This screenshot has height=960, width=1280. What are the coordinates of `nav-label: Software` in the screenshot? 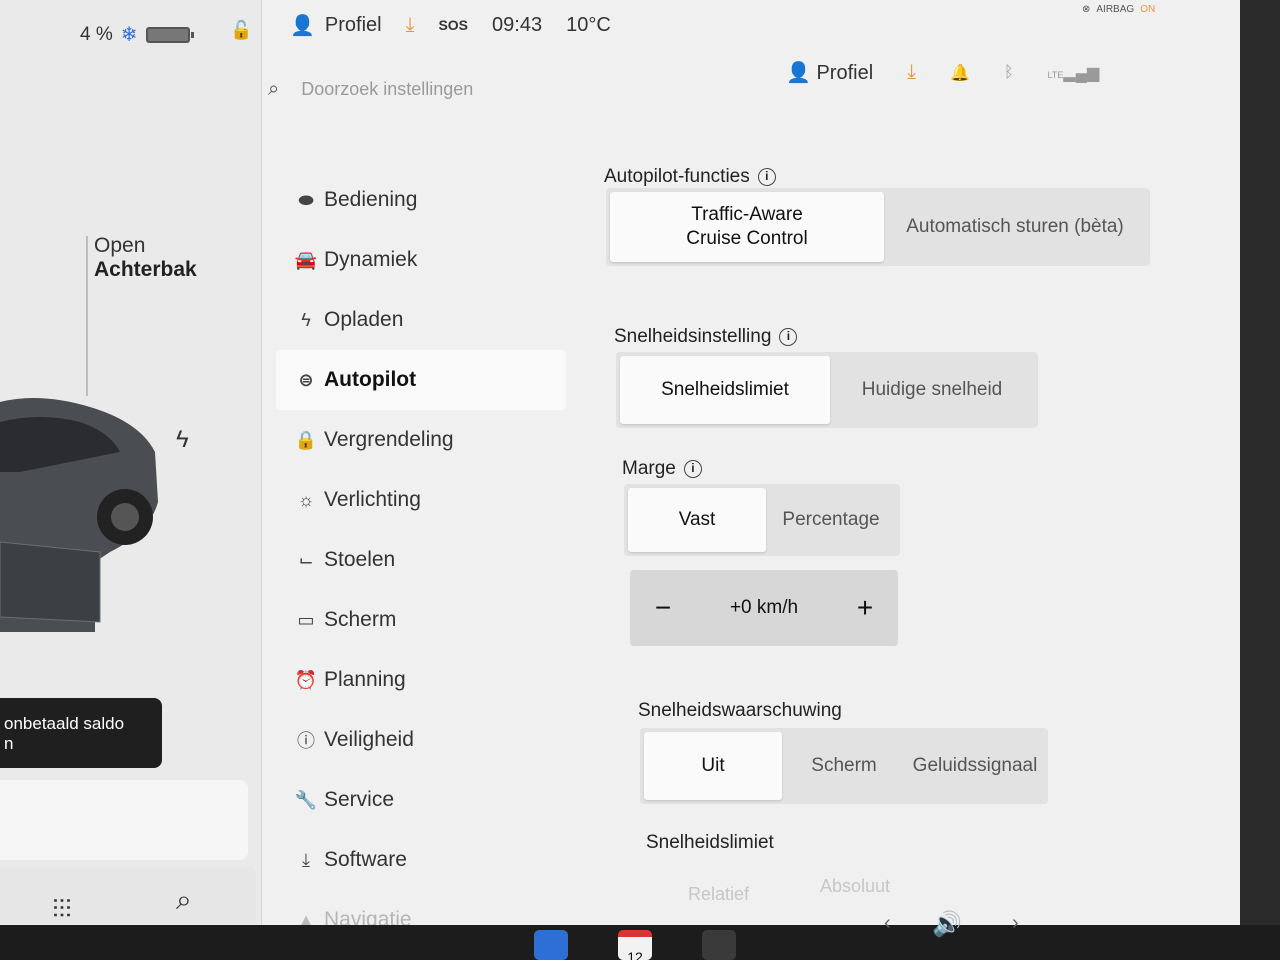 It's located at (365, 859).